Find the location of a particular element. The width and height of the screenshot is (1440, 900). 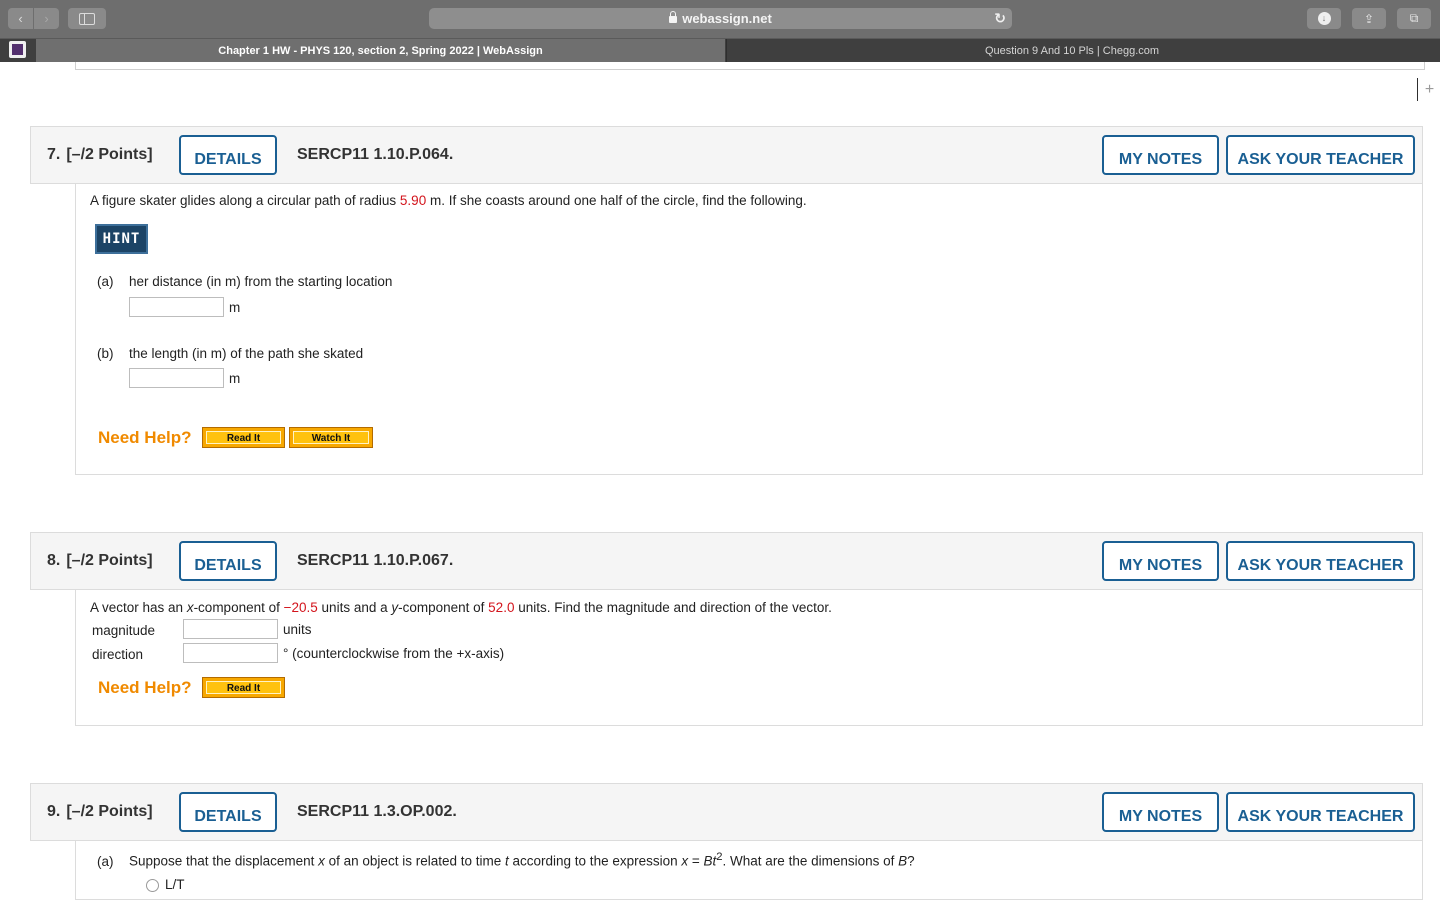

forward-button: › is located at coordinates (46, 18).